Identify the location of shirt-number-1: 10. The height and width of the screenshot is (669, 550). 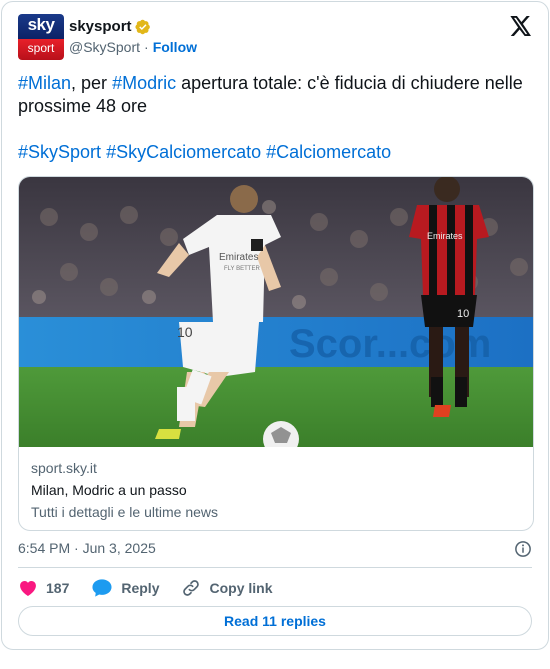
(185, 332).